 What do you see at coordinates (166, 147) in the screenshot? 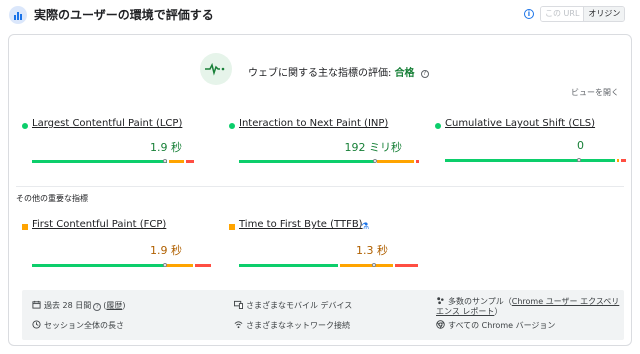
I see `lcp-value: 1.9 秒` at bounding box center [166, 147].